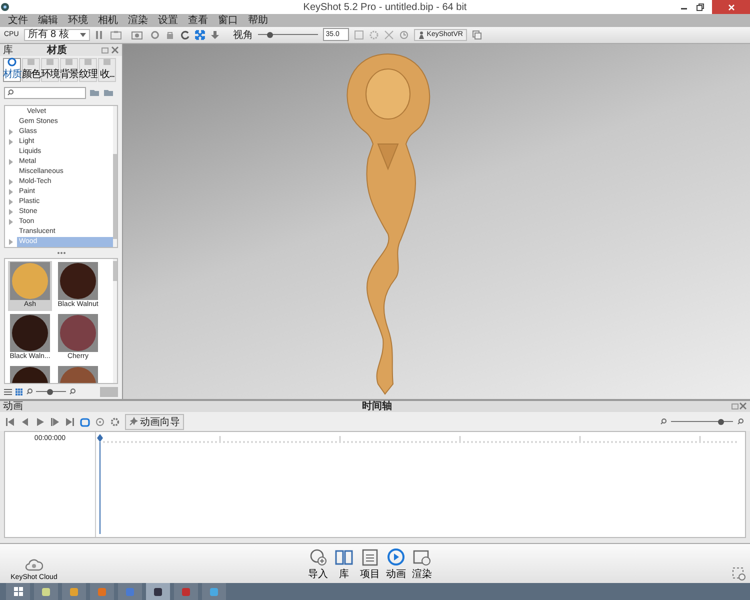 The image size is (750, 600). I want to click on skip-end-icon, so click(70, 421).